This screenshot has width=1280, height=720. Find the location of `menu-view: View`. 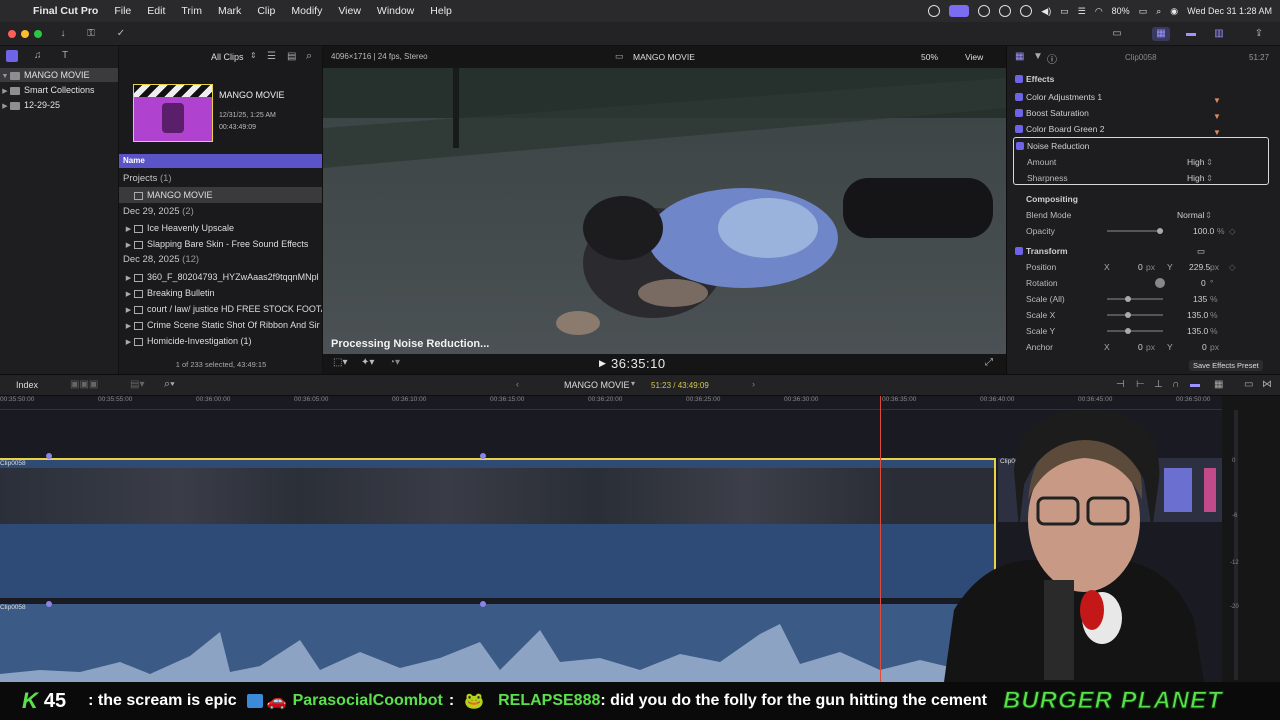

menu-view: View is located at coordinates (349, 11).